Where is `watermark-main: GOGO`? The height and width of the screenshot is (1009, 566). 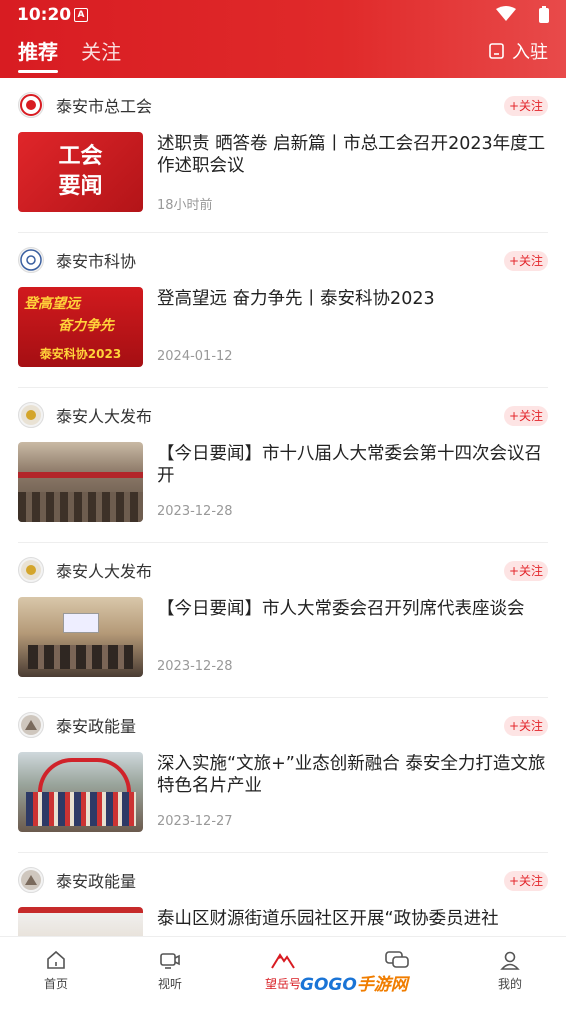
watermark-main: GOGO is located at coordinates (328, 985).